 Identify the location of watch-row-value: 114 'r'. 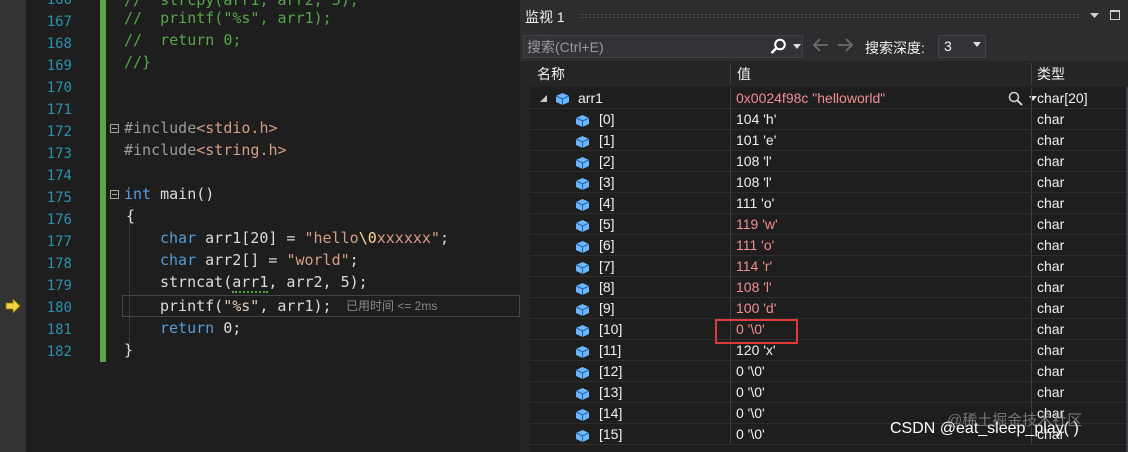
(754, 266).